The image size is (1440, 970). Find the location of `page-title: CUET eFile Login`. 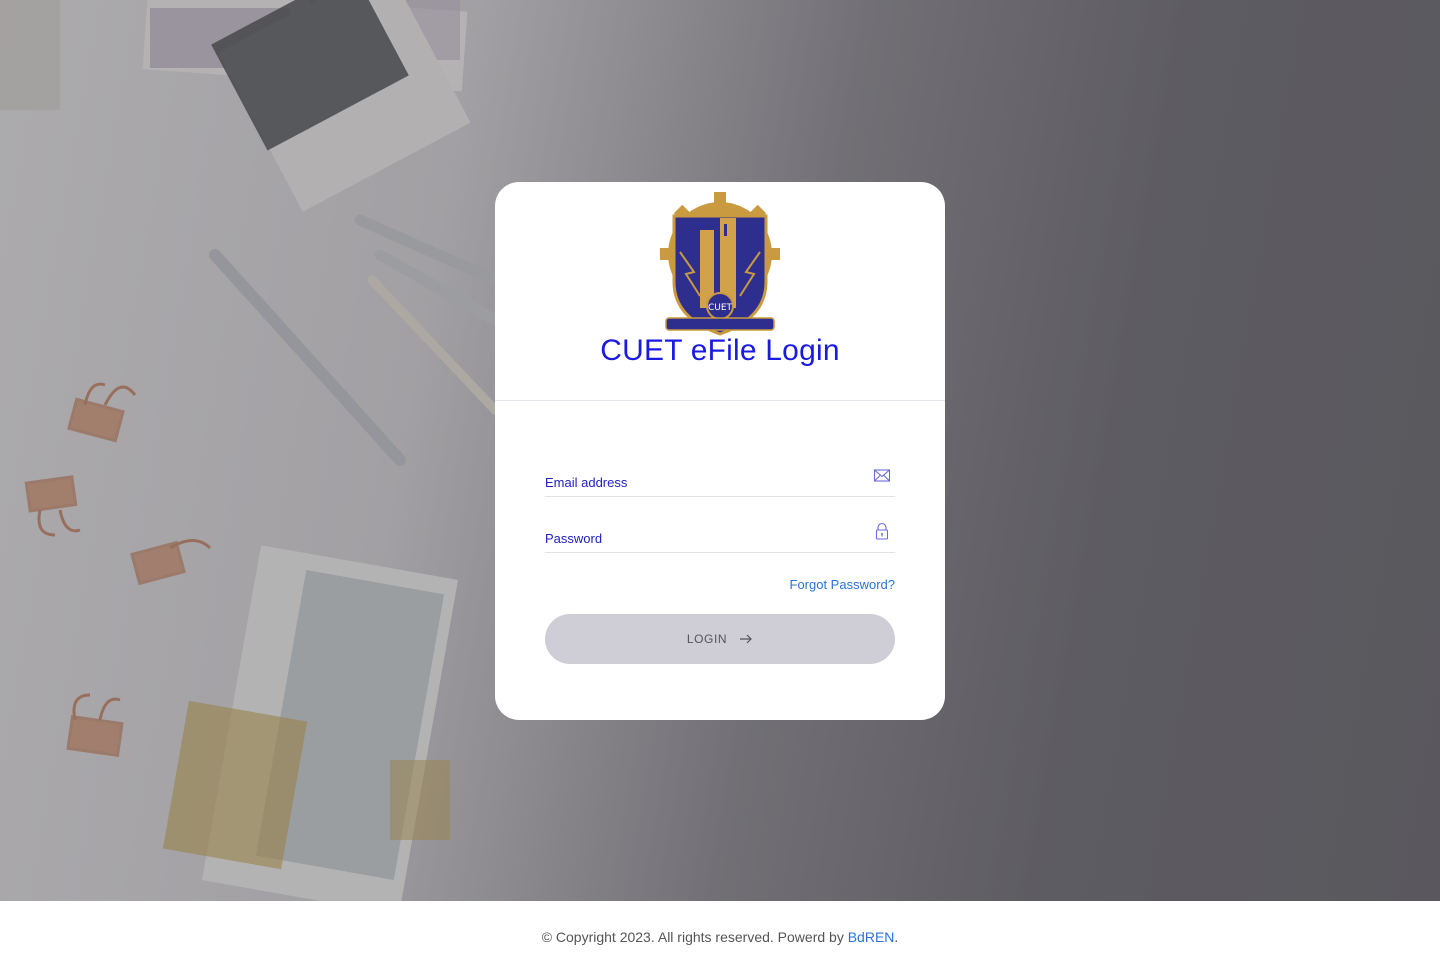

page-title: CUET eFile Login is located at coordinates (720, 350).